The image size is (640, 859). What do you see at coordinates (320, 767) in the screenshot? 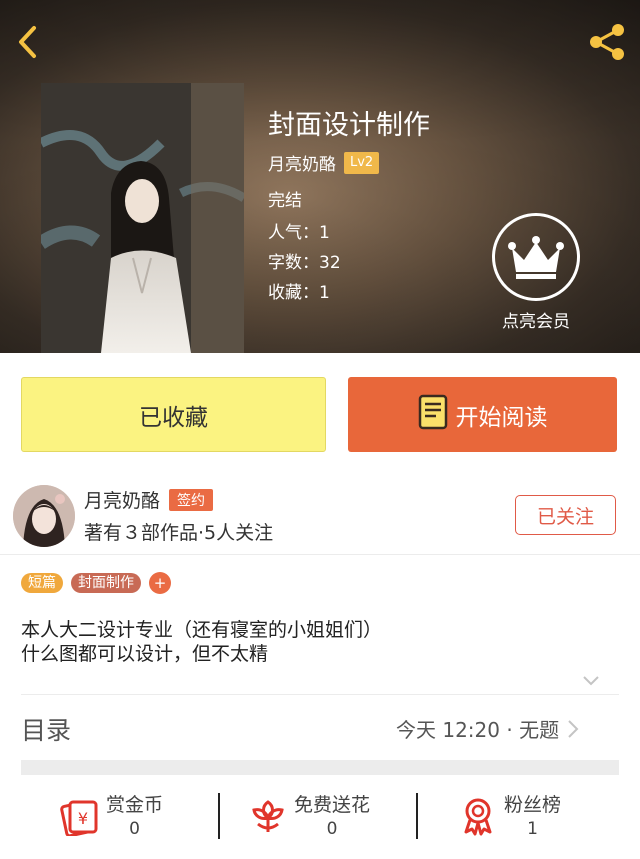
I see `section-separator` at bounding box center [320, 767].